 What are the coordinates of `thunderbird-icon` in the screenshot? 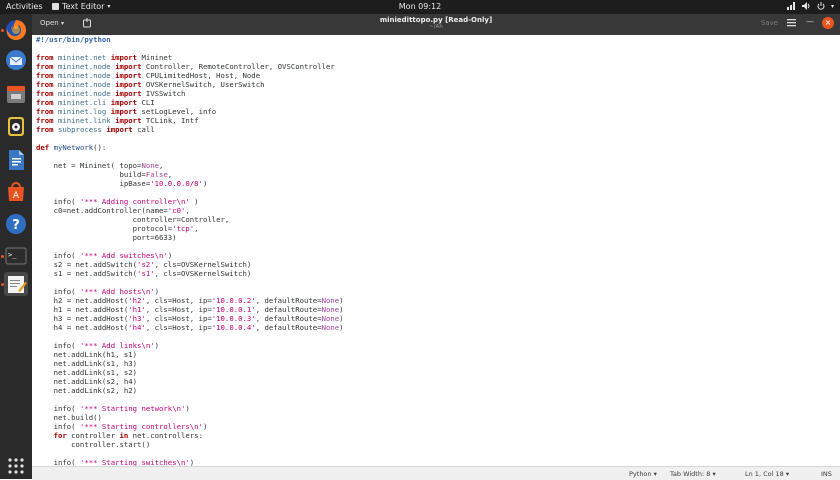 It's located at (16, 60).